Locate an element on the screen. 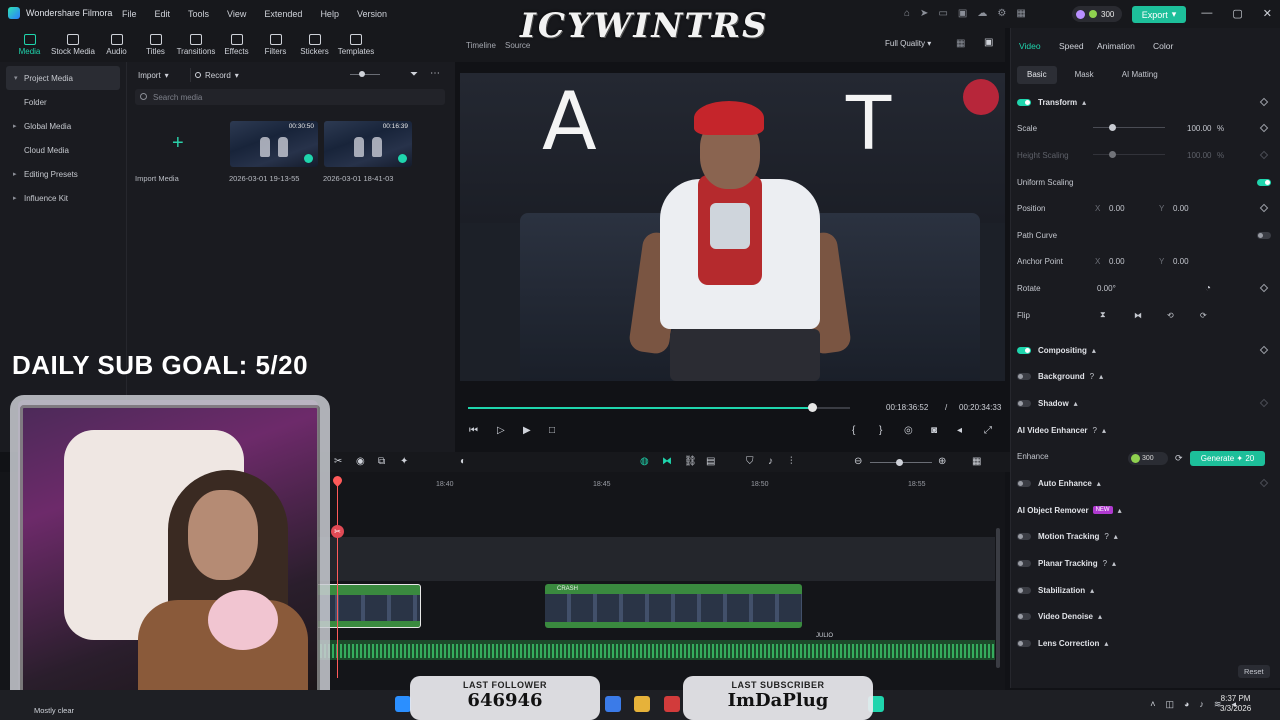 This screenshot has height=720, width=1280. subtab-mask: Mask is located at coordinates (1084, 75).